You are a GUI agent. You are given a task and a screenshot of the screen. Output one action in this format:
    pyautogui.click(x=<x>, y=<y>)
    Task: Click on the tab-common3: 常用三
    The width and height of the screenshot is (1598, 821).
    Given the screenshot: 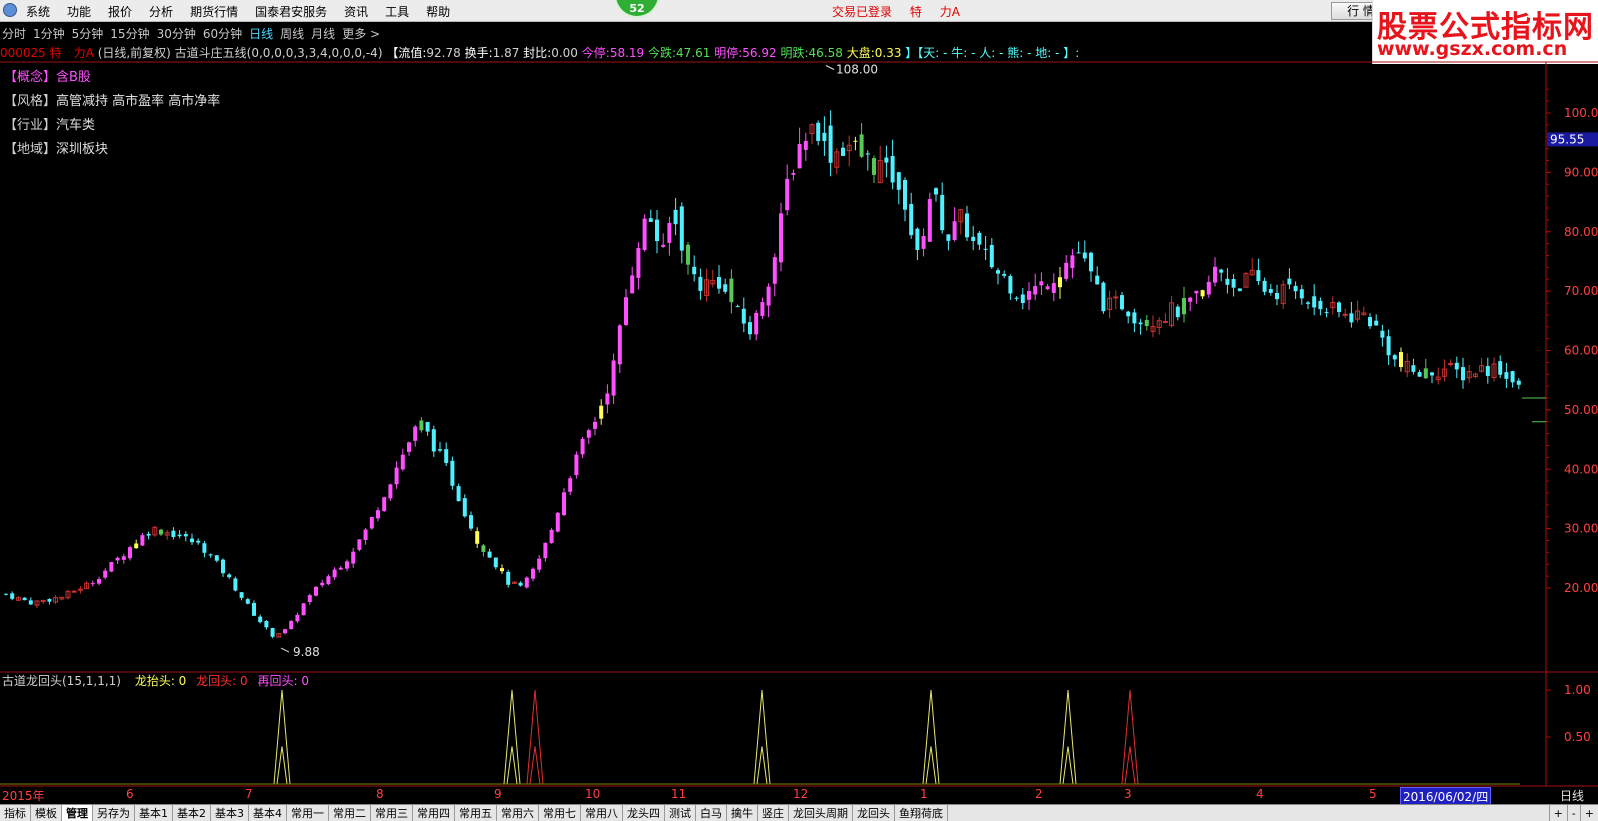 What is the action you would take?
    pyautogui.click(x=392, y=813)
    